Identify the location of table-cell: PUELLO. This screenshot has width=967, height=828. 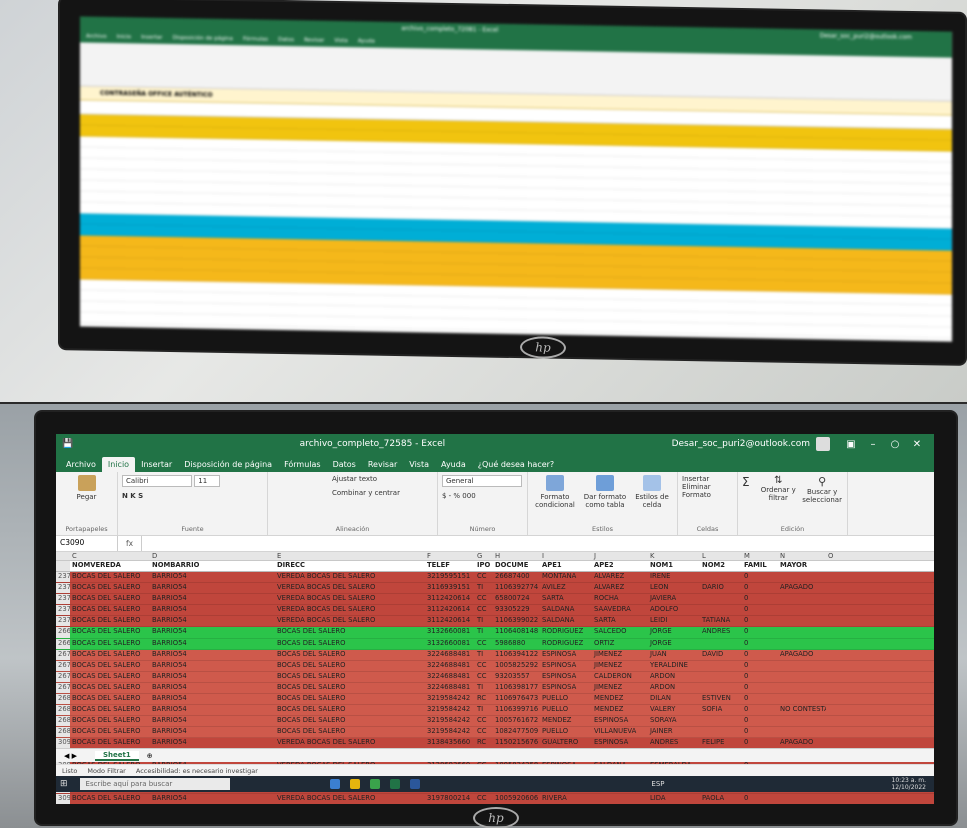
(566, 732).